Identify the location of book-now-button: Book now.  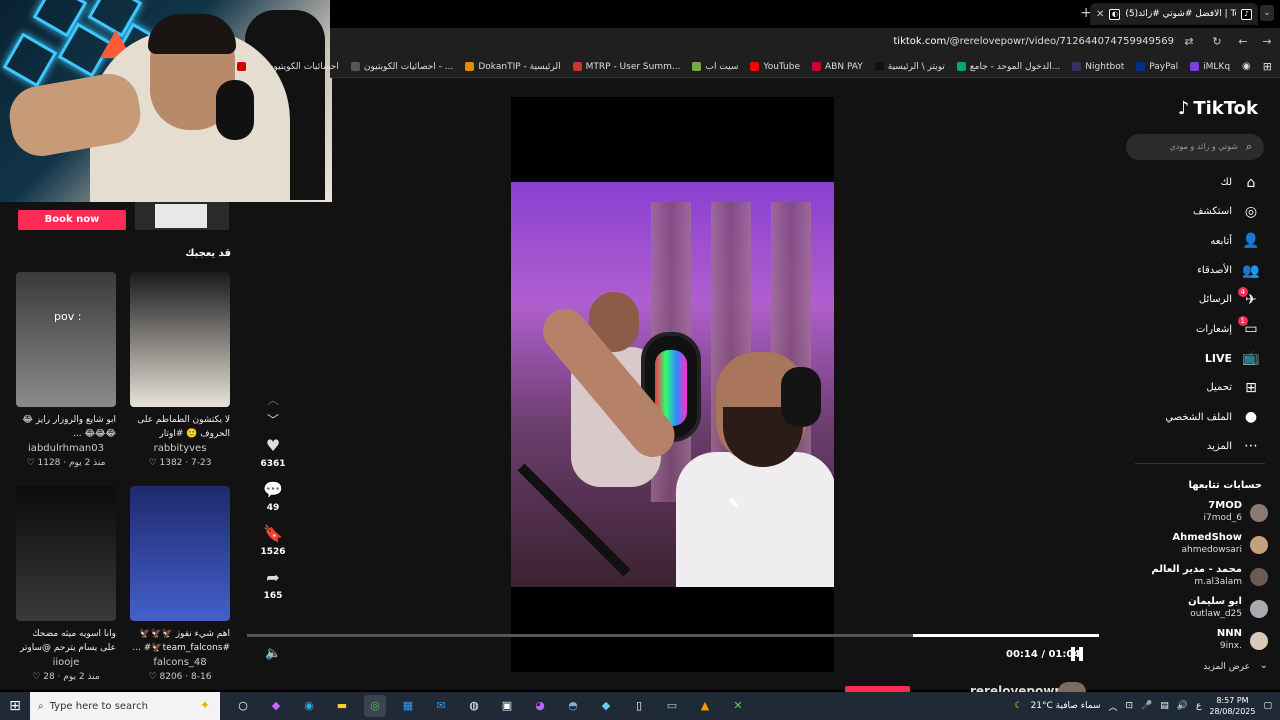
(72, 220).